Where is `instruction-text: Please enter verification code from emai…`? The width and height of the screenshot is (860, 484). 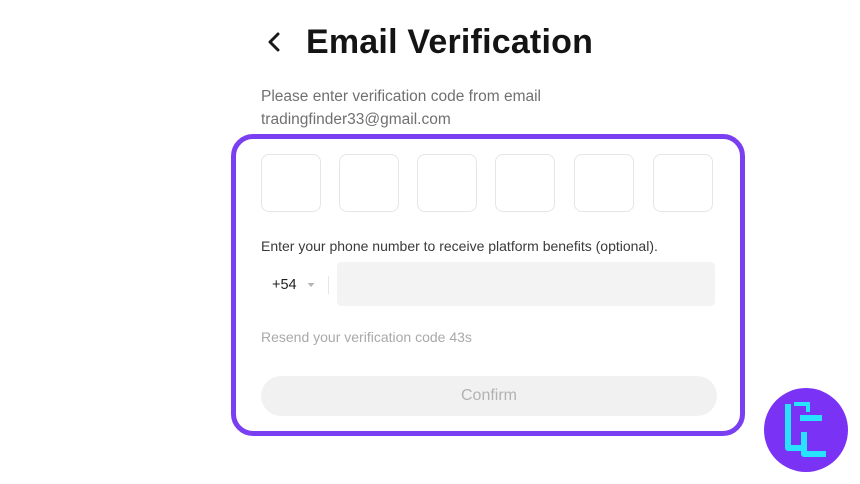
instruction-text: Please enter verification code from emai… is located at coordinates (401, 108).